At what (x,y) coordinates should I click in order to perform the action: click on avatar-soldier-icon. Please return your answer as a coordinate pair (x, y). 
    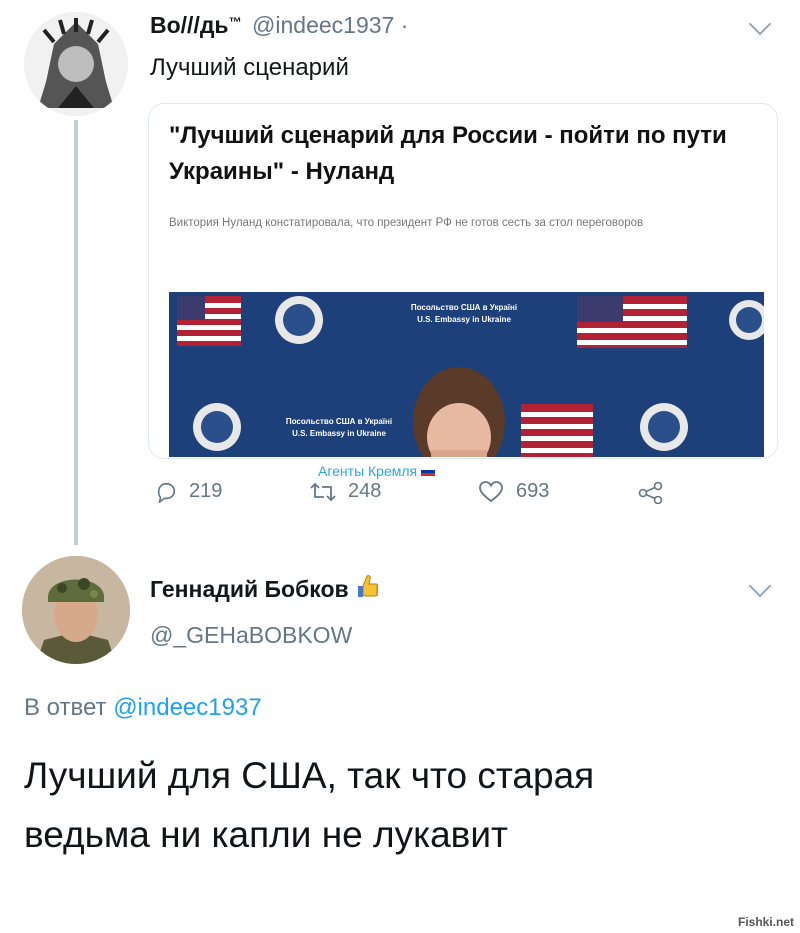
    Looking at the image, I should click on (76, 610).